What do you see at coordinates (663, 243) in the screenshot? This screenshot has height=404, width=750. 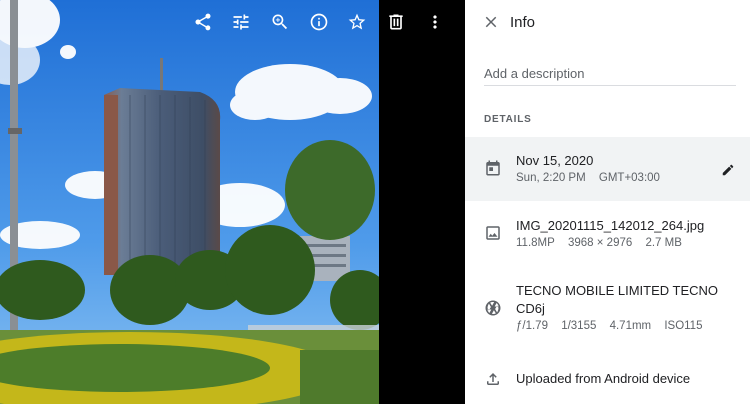 I see `file-size: 2.7 MB` at bounding box center [663, 243].